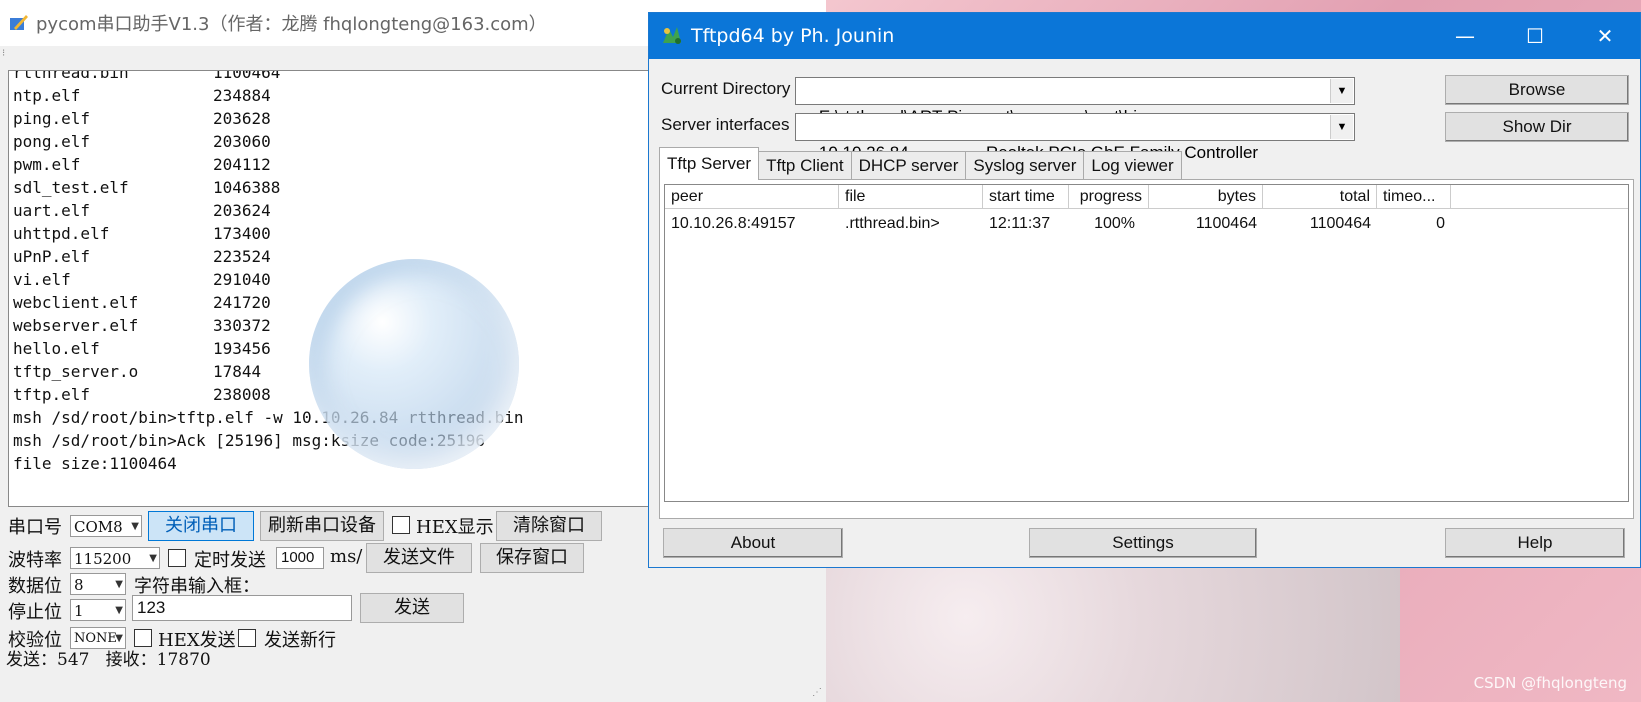  I want to click on about-button: About, so click(753, 543).